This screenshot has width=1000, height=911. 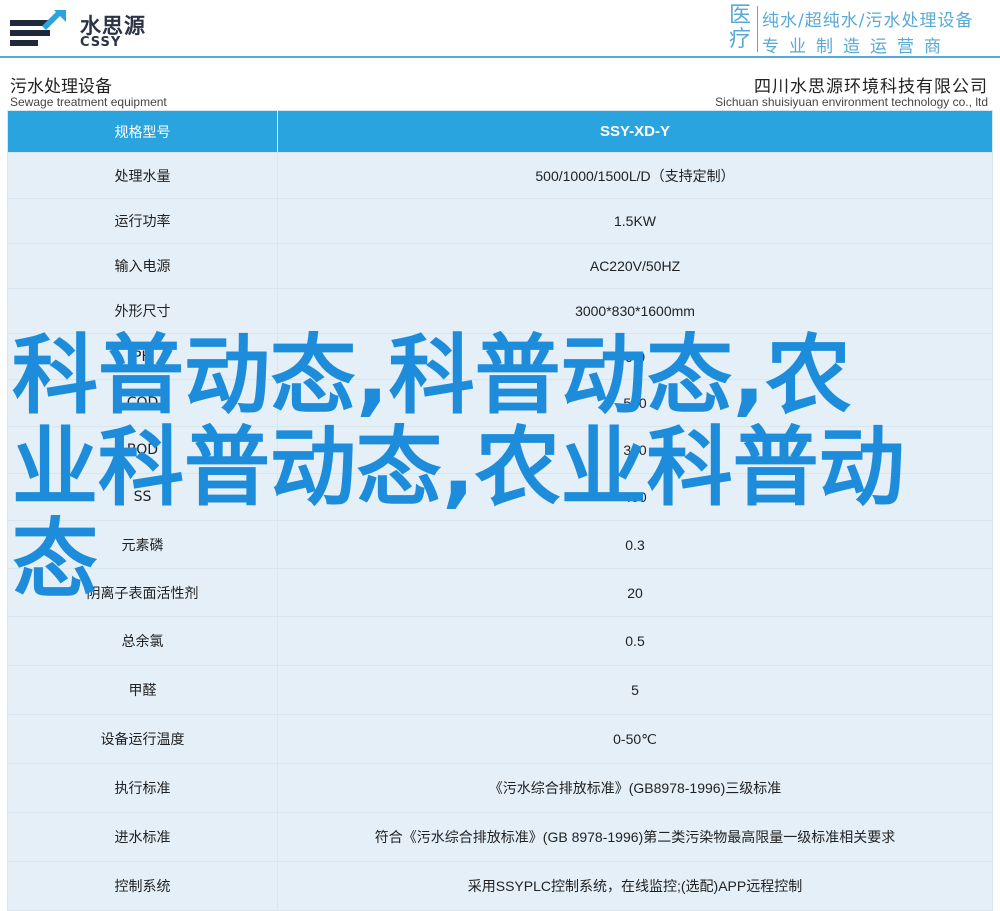 I want to click on row-label: 处理水量, so click(x=142, y=175).